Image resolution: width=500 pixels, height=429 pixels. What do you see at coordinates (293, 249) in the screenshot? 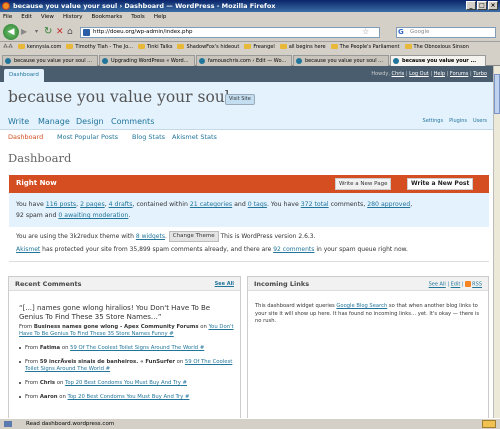
I see `spam-queue-link: 92 comments` at bounding box center [293, 249].